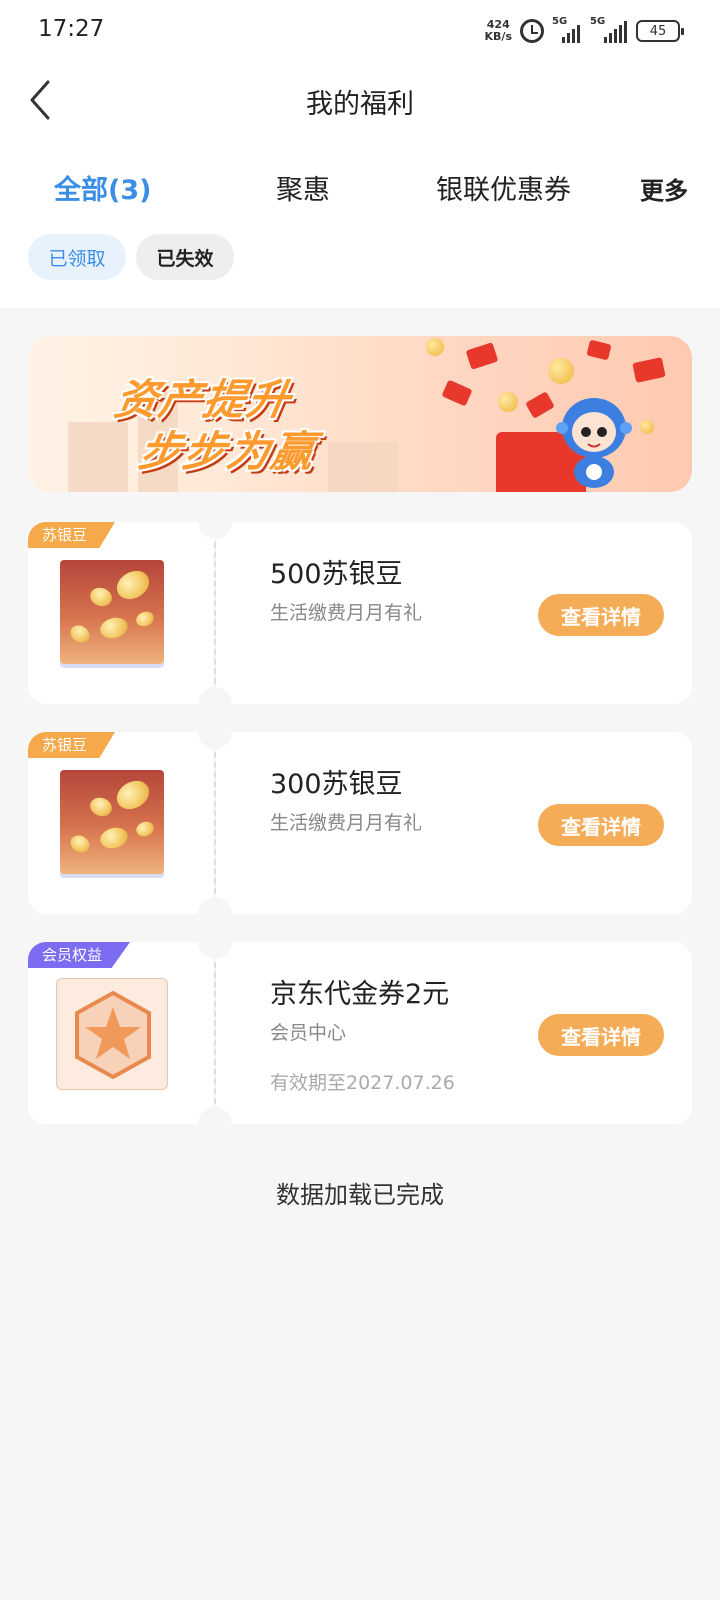 The image size is (720, 1600). Describe the element at coordinates (79, 955) in the screenshot. I see `card-tag: 会员权益` at that location.